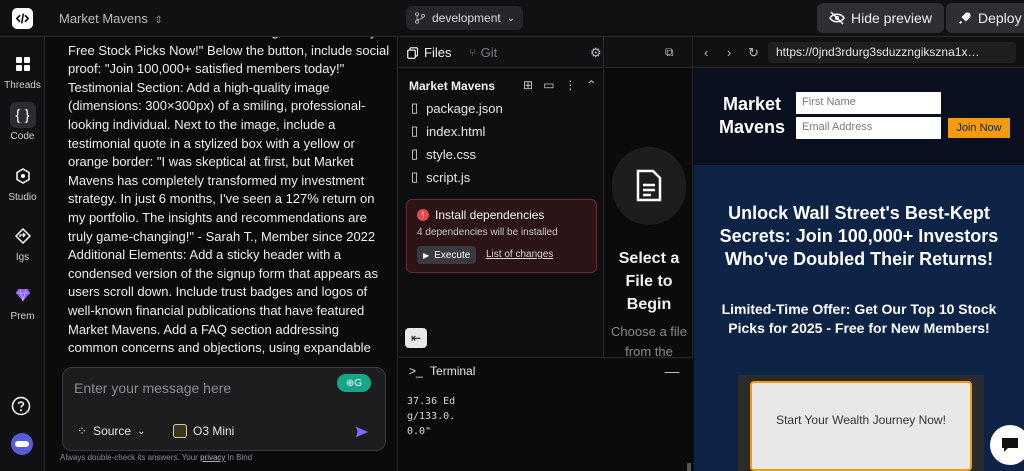 This screenshot has width=1024, height=471. Describe the element at coordinates (22, 257) in the screenshot. I see `rail-label: Igs` at that location.